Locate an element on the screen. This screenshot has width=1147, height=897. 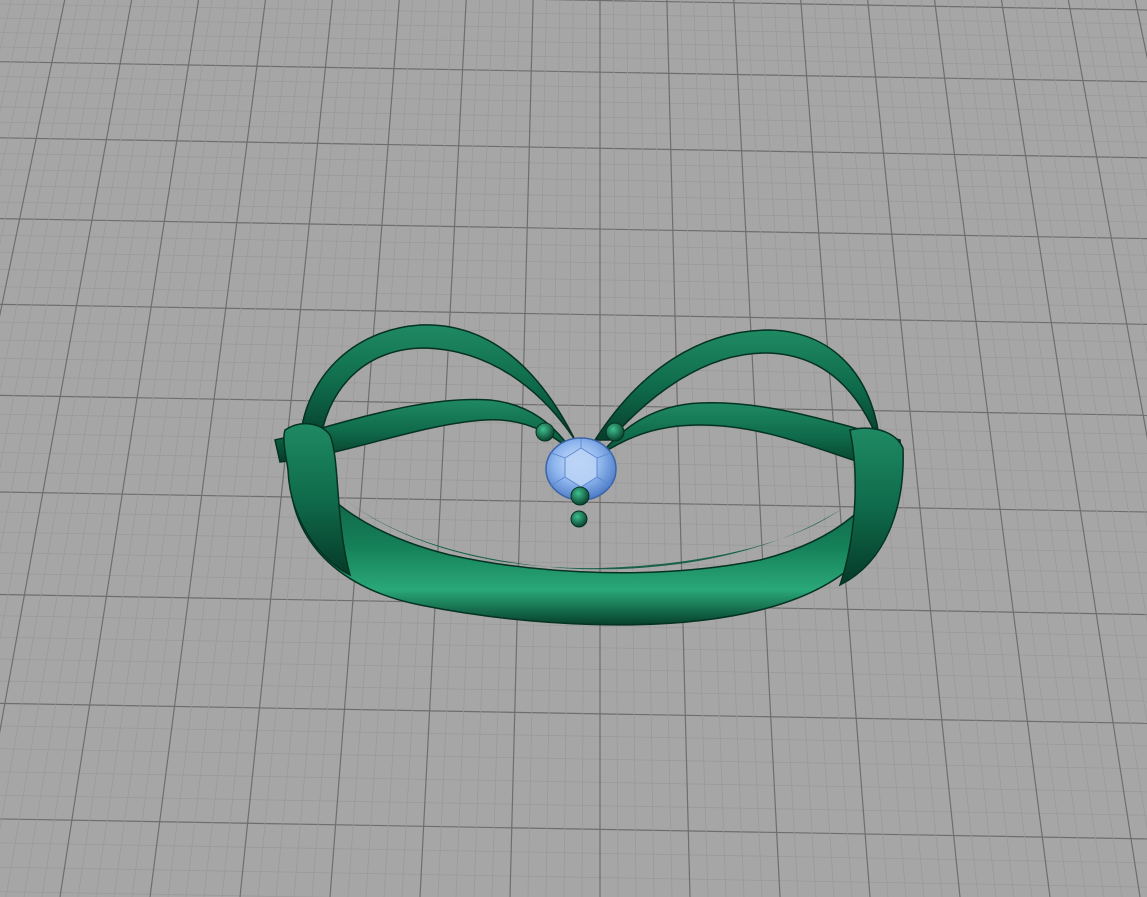
prong-top-left is located at coordinates (545, 432).